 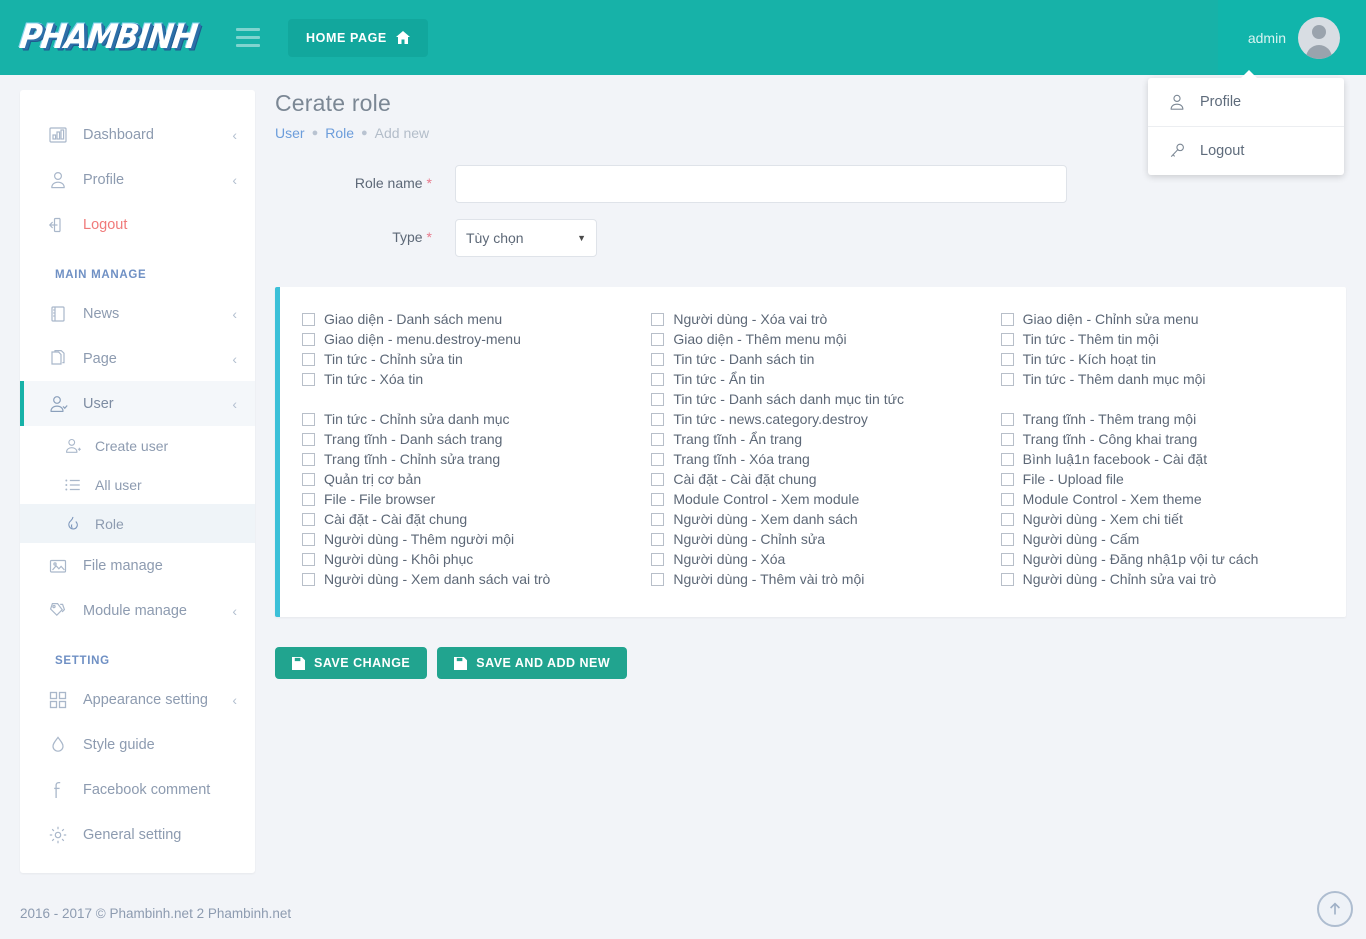 I want to click on permission-checkbox-item: Người dùng - Xem danh sách, so click(x=814, y=519).